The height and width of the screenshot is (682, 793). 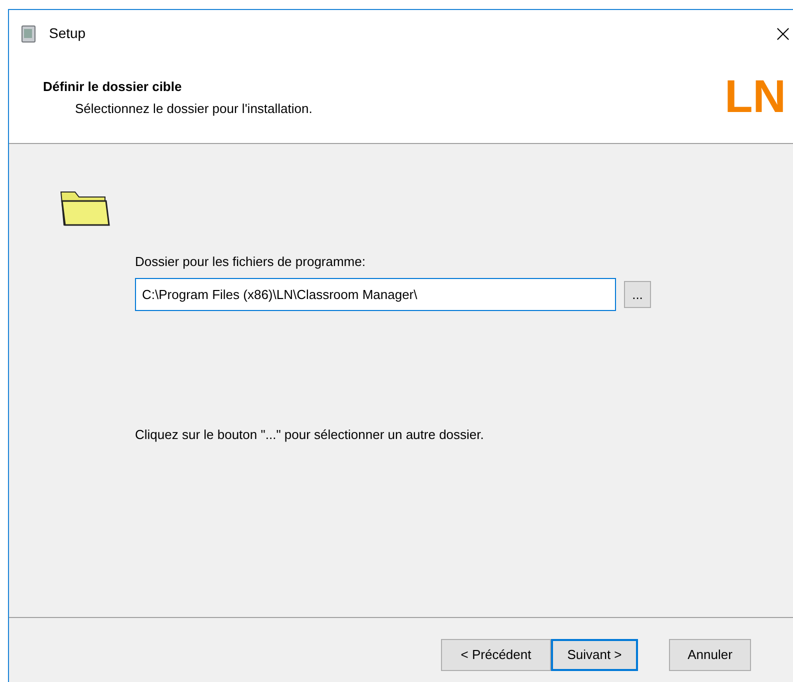 I want to click on hint-text: Cliquez sur le bouton "..." pour sélectionner un autre dossier., so click(x=310, y=435).